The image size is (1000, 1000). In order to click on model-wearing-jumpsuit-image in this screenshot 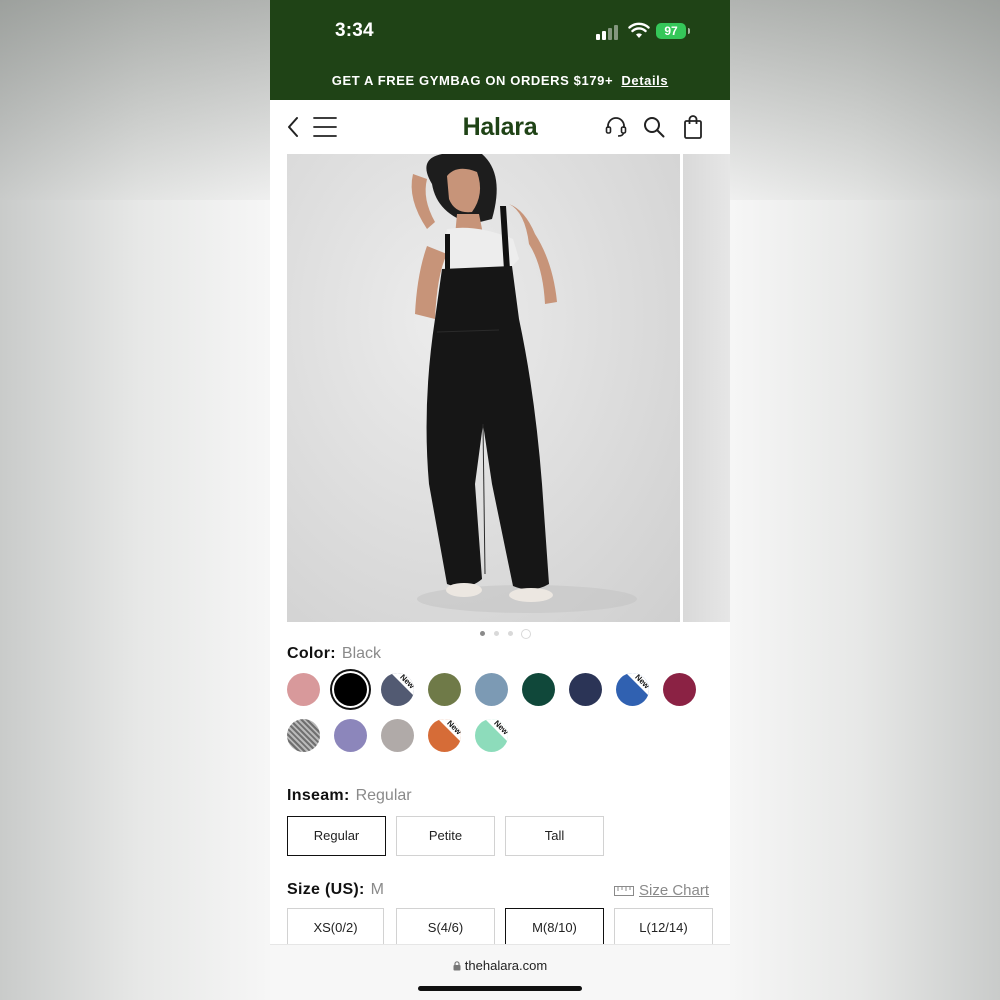, I will do `click(524, 383)`.